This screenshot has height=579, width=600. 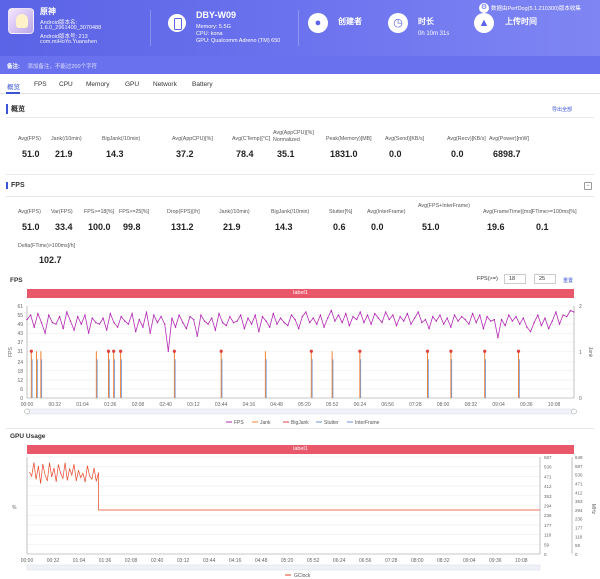 What do you see at coordinates (365, 561) in the screenshot?
I see `x-tick-label: 06:56` at bounding box center [365, 561].